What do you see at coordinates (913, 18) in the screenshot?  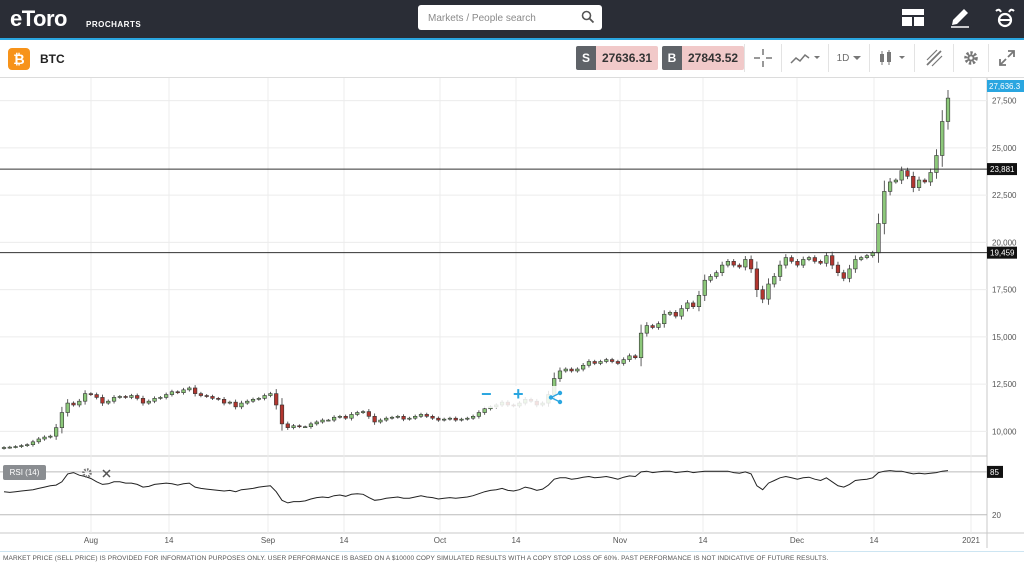 I see `layout-icon` at bounding box center [913, 18].